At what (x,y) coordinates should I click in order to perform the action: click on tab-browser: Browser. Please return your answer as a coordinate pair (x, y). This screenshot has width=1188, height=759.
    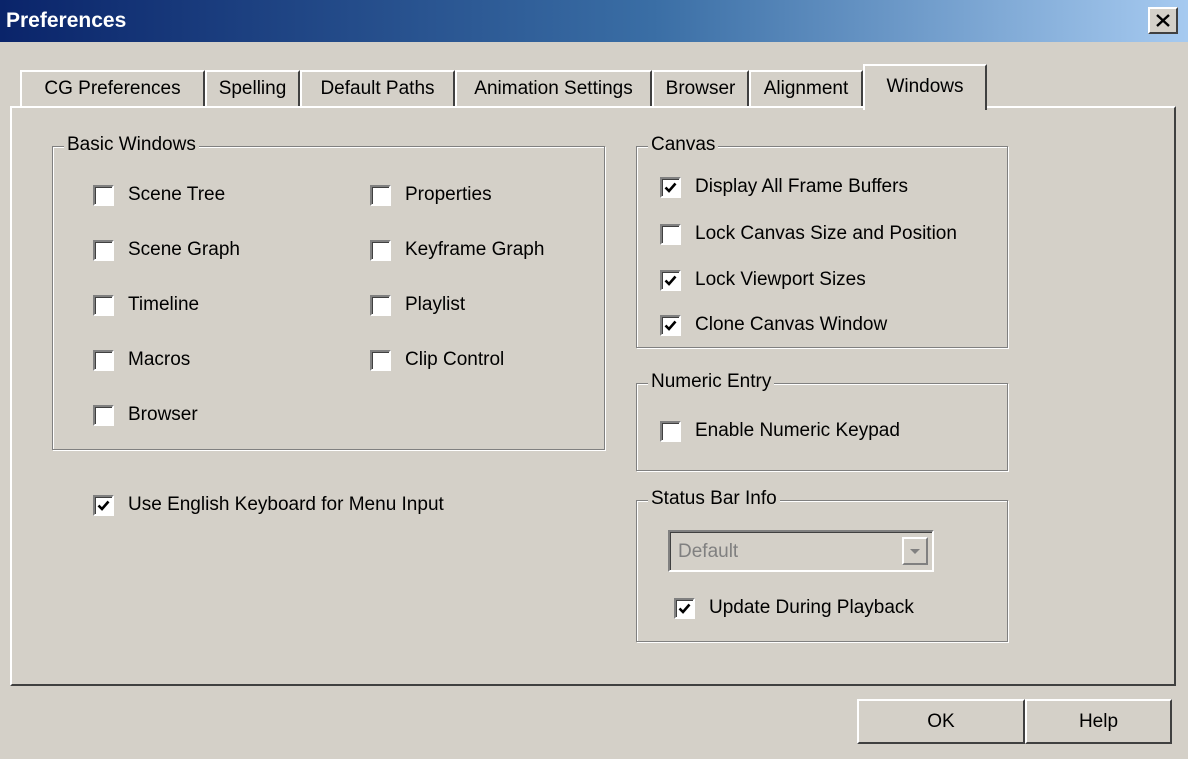
    Looking at the image, I should click on (700, 88).